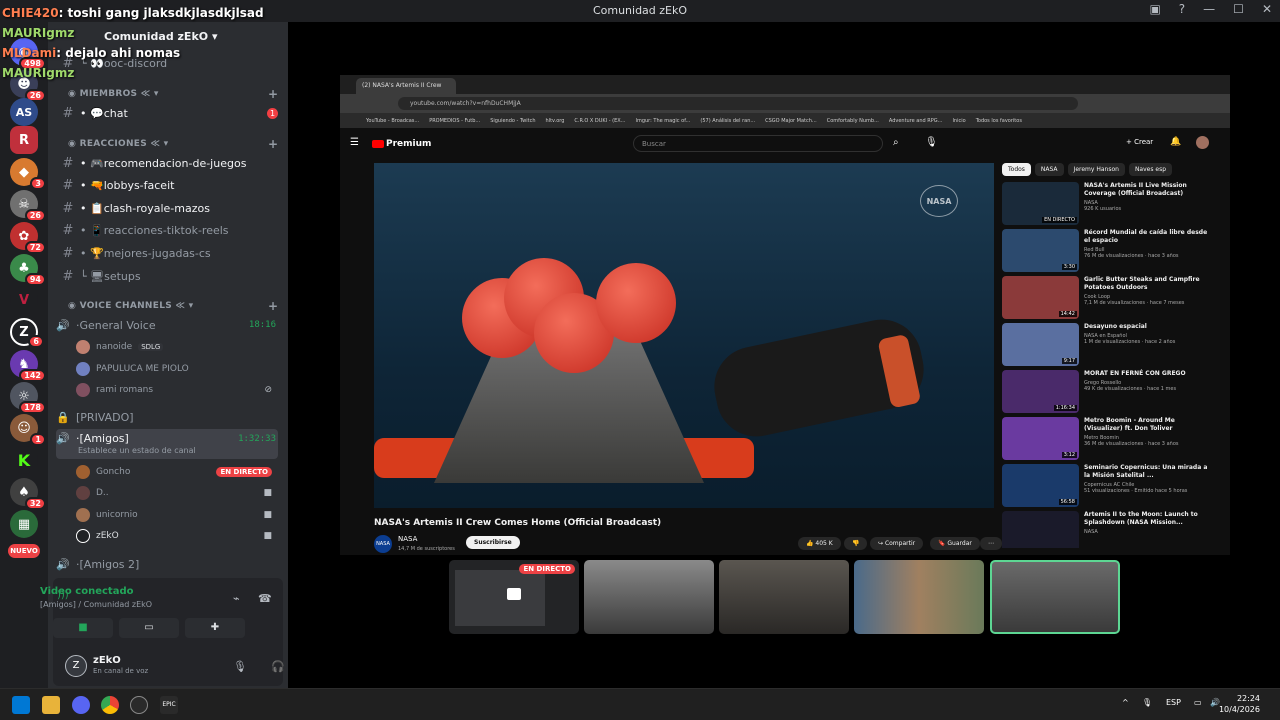 The height and width of the screenshot is (720, 1280). Describe the element at coordinates (28, 238) in the screenshot. I see `server-icon: ✿ 72` at that location.